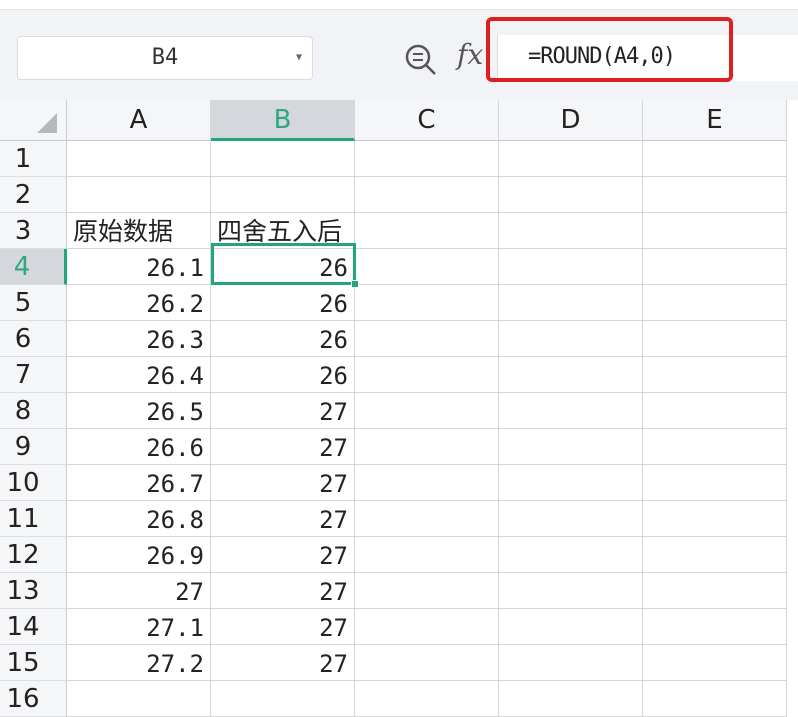  I want to click on cell-B6: 26, so click(283, 339).